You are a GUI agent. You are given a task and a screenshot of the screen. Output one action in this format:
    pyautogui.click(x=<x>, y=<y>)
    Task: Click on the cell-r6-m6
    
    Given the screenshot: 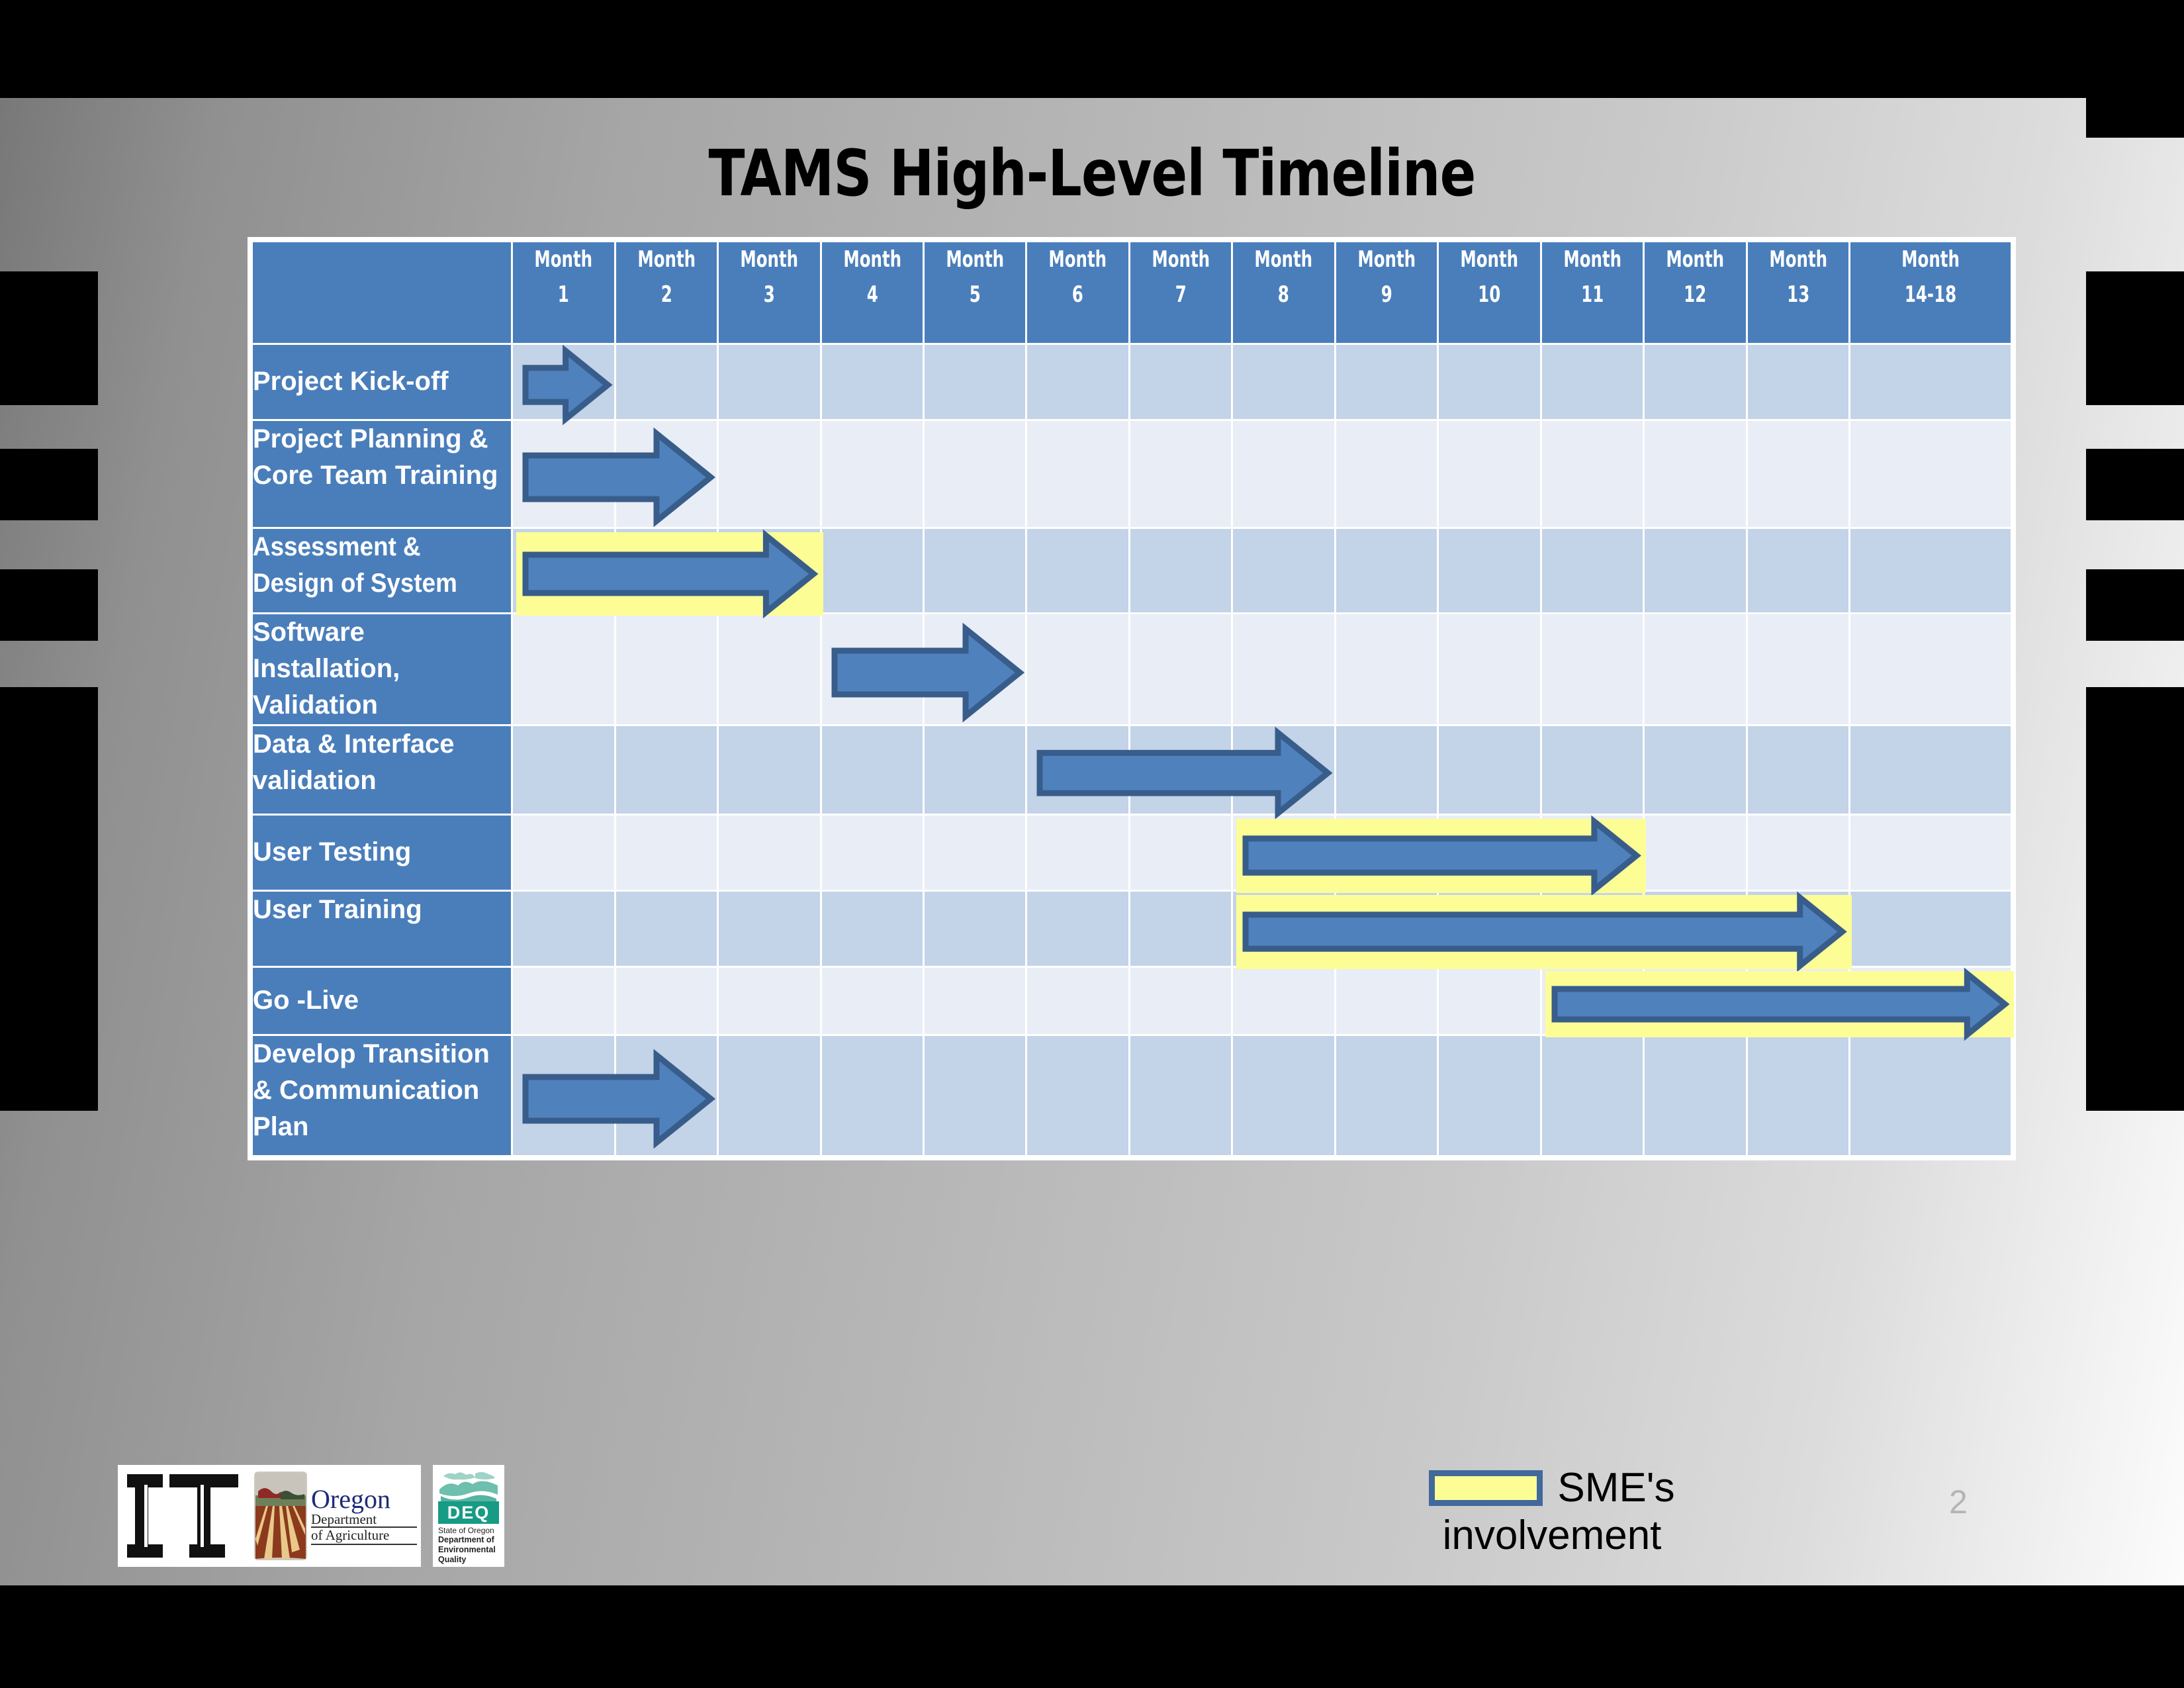 What is the action you would take?
    pyautogui.click(x=1077, y=928)
    